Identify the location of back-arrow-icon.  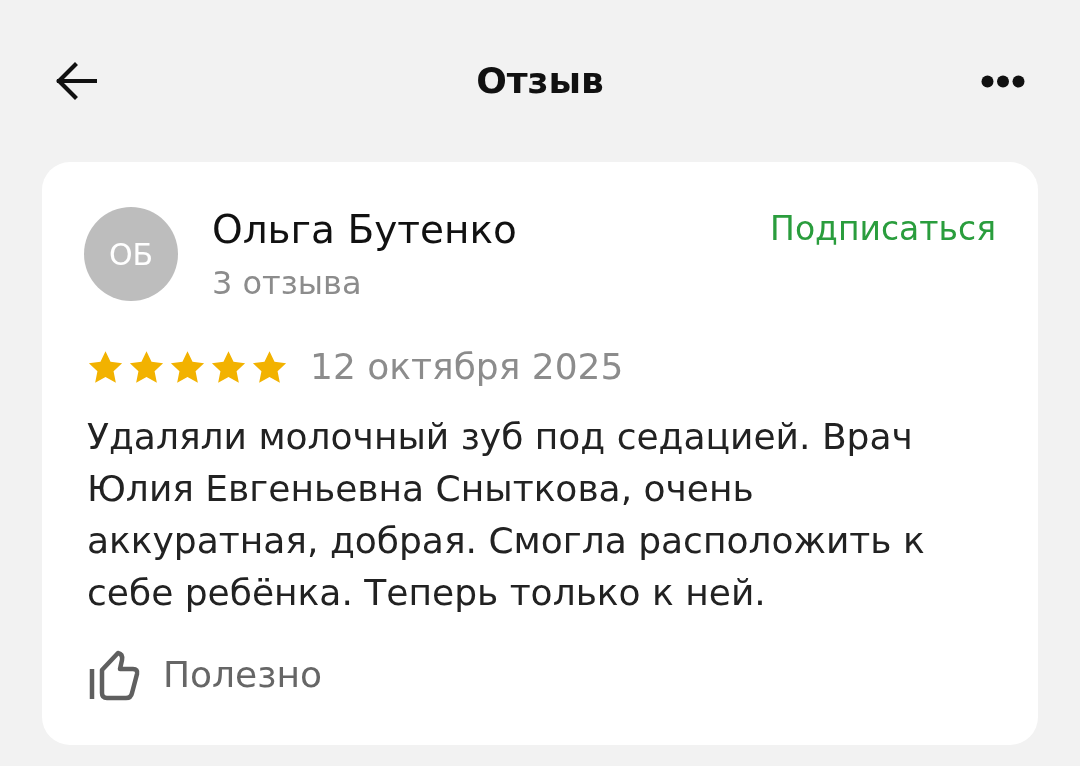
(76, 81).